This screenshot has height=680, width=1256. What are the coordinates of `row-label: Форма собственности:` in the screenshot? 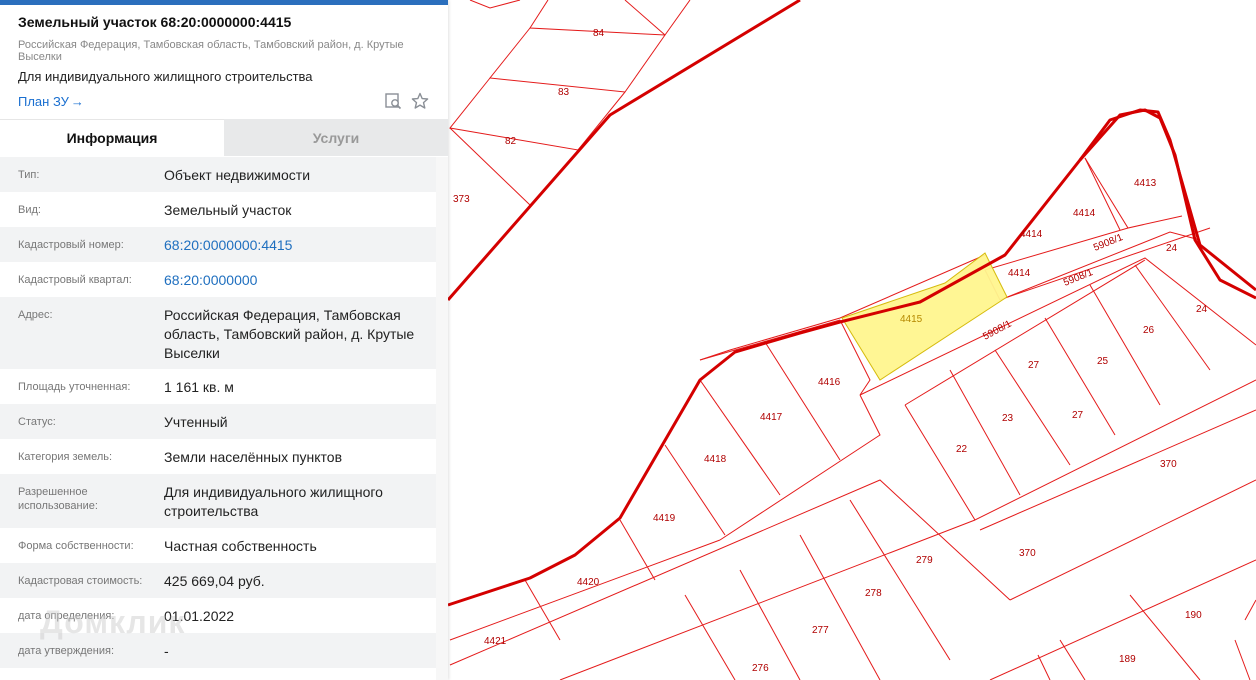 It's located at (76, 546).